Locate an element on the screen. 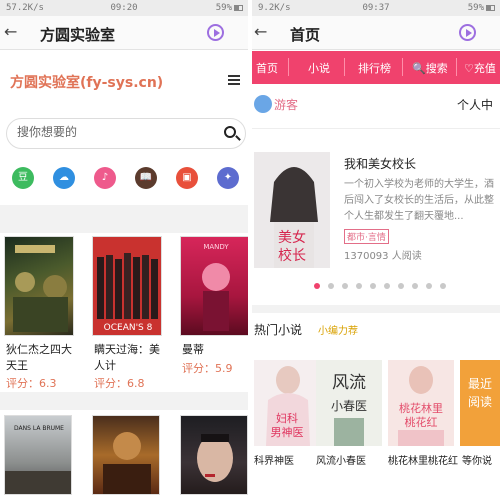 Image resolution: width=500 pixels, height=500 pixels. username: 游客 is located at coordinates (286, 104).